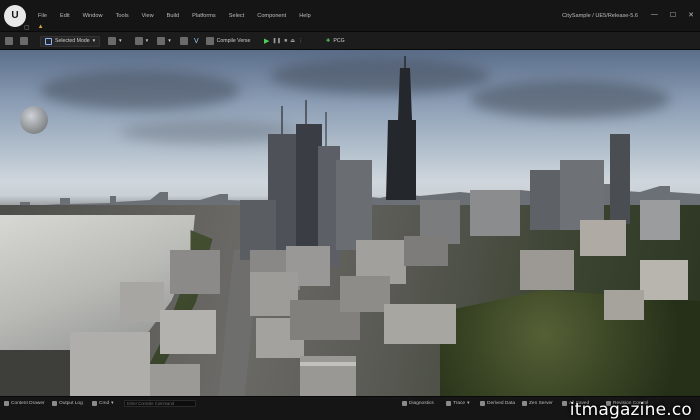 The image size is (700, 420). I want to click on trace-button: Trace ▾, so click(458, 403).